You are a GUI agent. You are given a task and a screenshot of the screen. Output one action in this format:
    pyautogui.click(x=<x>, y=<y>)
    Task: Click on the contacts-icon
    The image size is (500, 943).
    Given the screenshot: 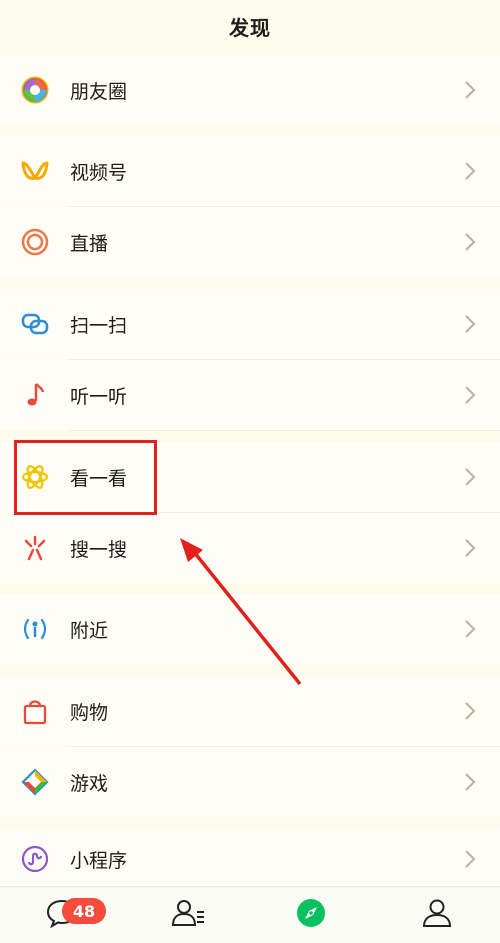 What is the action you would take?
    pyautogui.click(x=188, y=915)
    